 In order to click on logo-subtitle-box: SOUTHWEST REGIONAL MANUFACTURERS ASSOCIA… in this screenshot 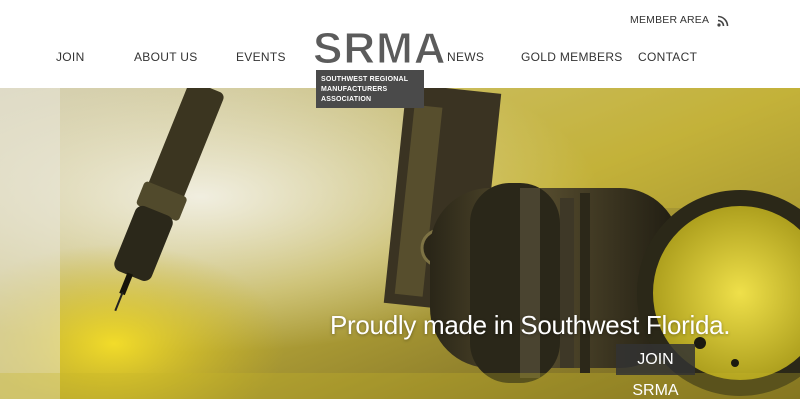, I will do `click(370, 89)`.